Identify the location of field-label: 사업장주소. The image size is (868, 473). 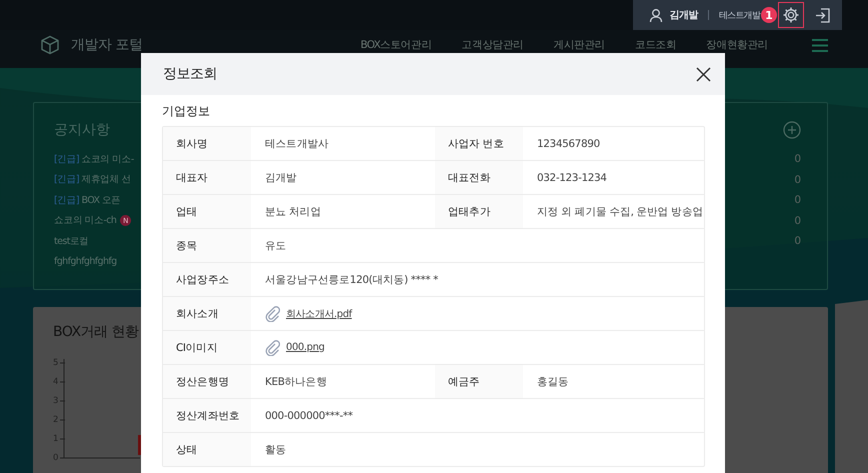
(207, 279).